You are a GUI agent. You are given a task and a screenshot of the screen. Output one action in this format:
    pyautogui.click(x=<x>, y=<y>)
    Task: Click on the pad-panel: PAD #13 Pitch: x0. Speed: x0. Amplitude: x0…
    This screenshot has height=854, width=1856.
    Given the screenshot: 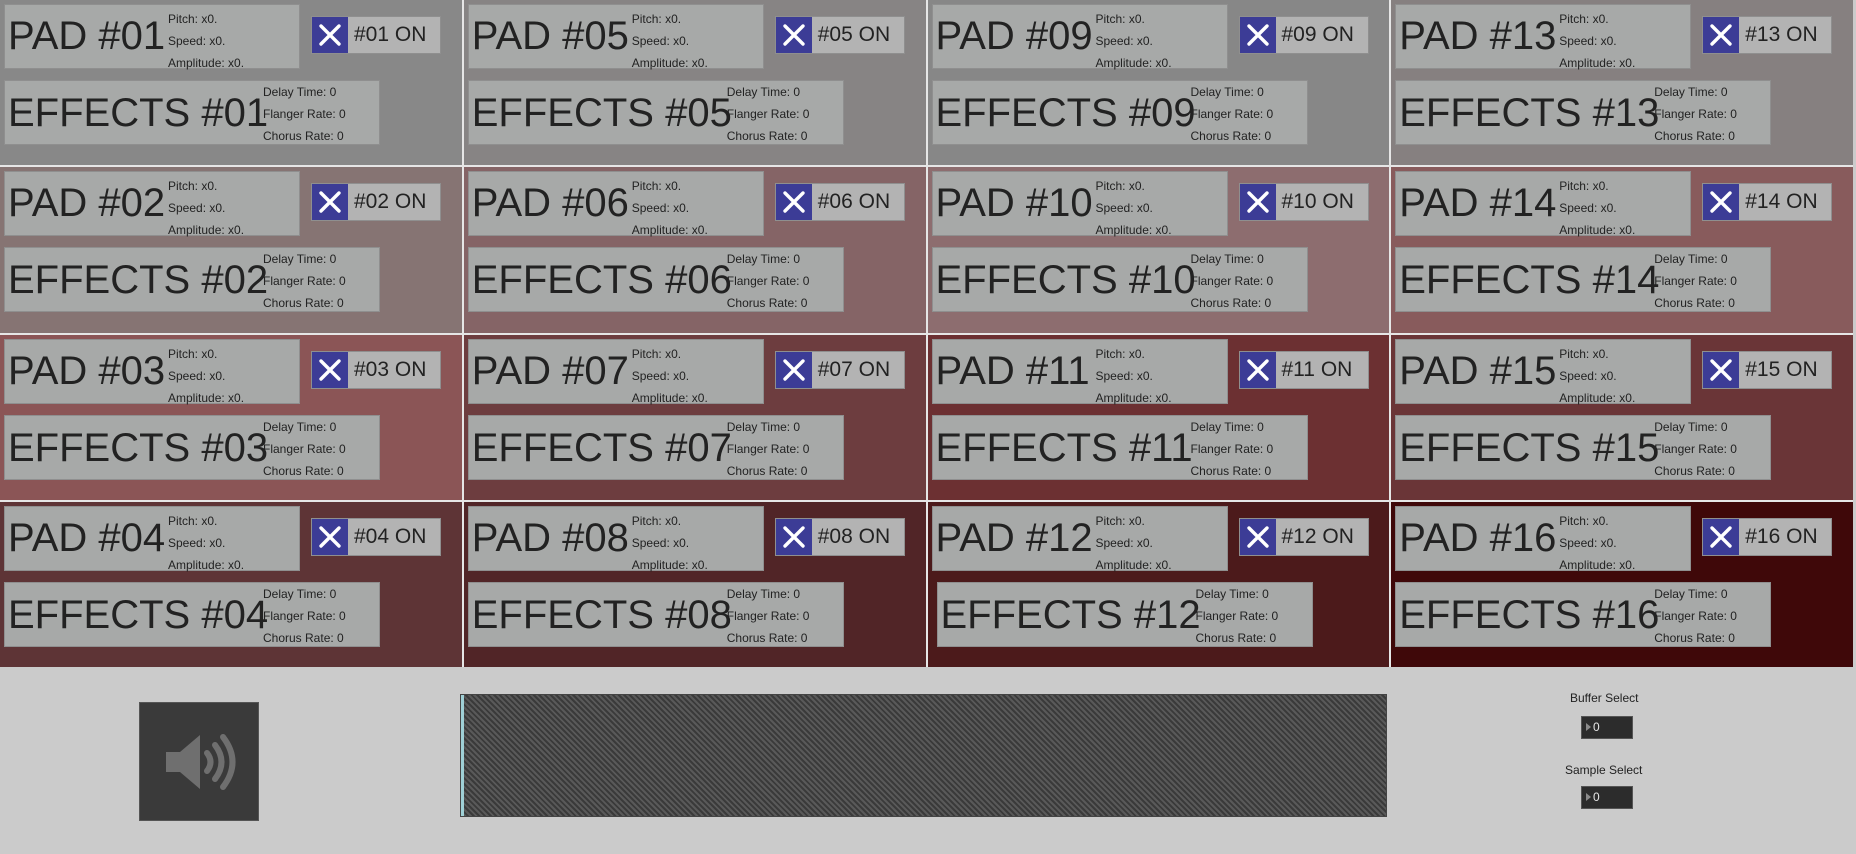 What is the action you would take?
    pyautogui.click(x=1543, y=37)
    